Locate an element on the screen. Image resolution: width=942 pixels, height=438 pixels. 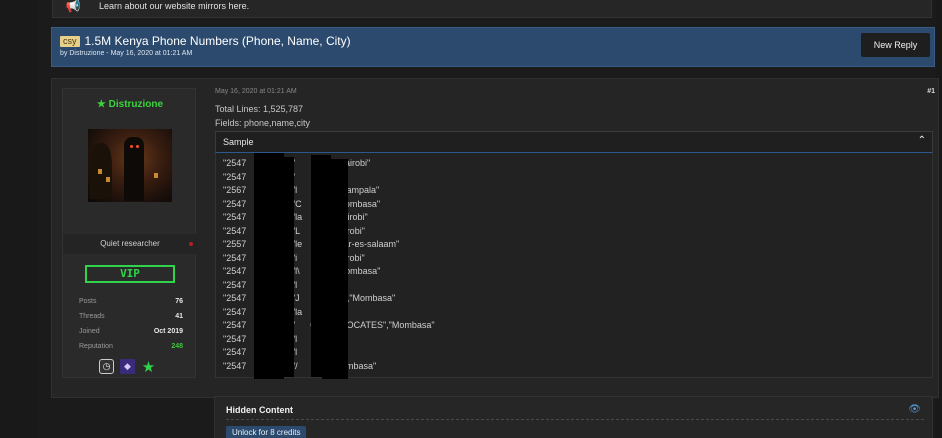
unlock-button: Unlock for 8 credits is located at coordinates (266, 432).